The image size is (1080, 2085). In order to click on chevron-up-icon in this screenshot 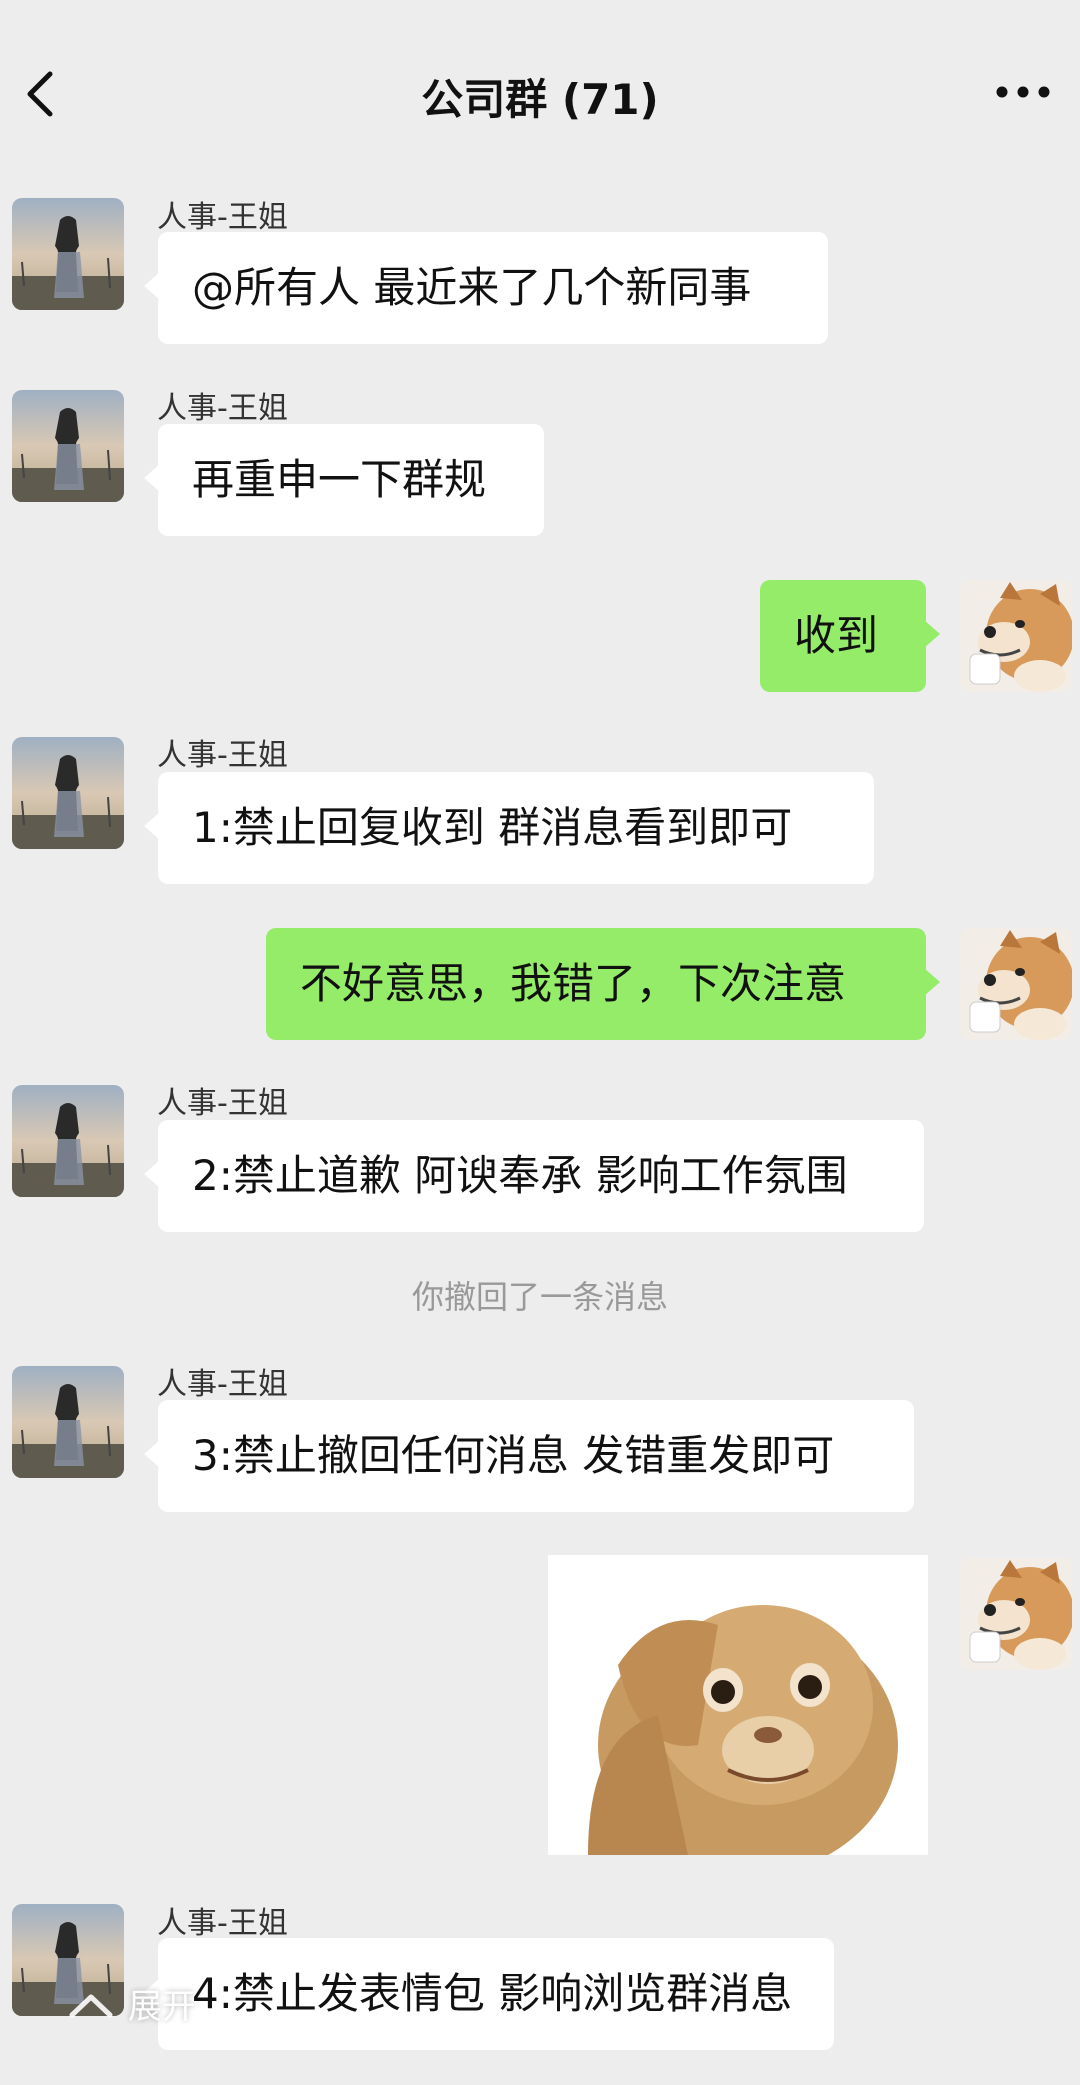, I will do `click(91, 2006)`.